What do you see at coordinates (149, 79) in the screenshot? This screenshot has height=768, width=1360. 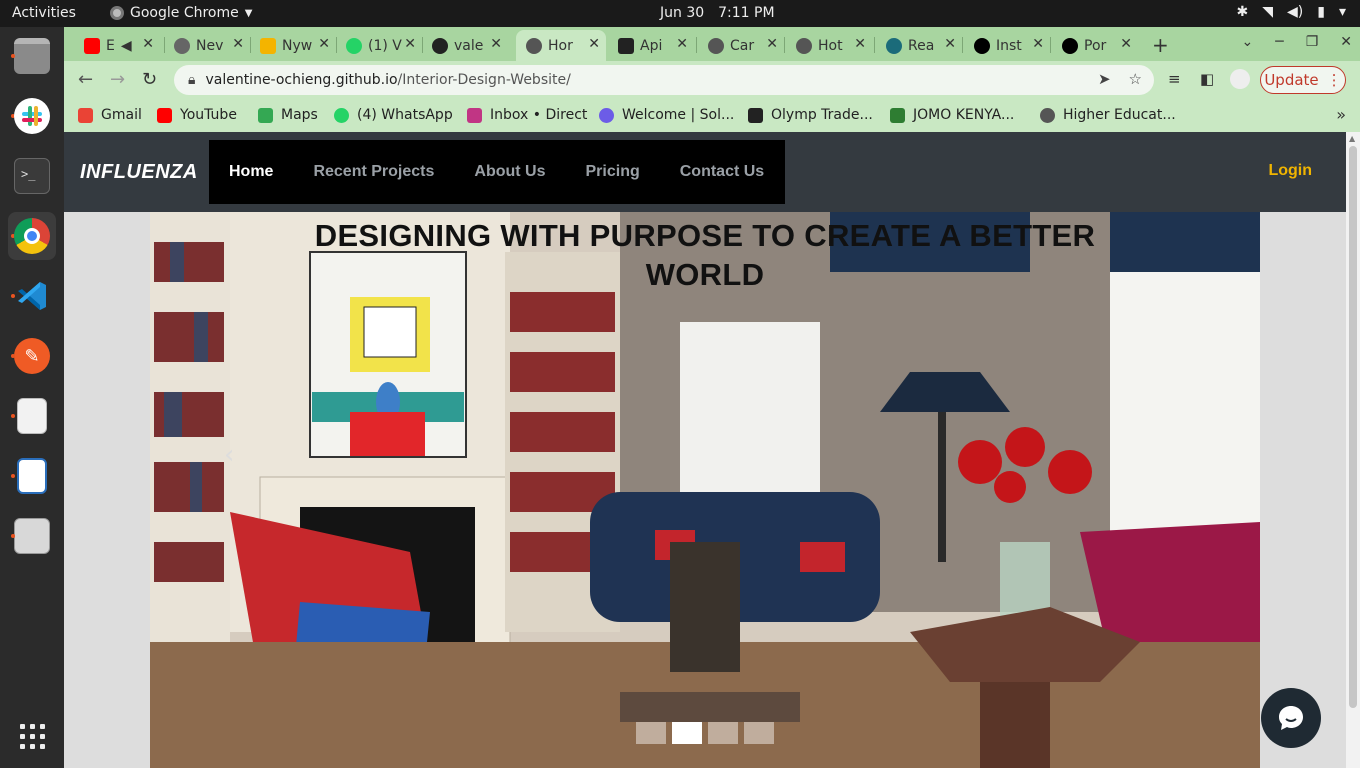 I see `reload-button: ↻` at bounding box center [149, 79].